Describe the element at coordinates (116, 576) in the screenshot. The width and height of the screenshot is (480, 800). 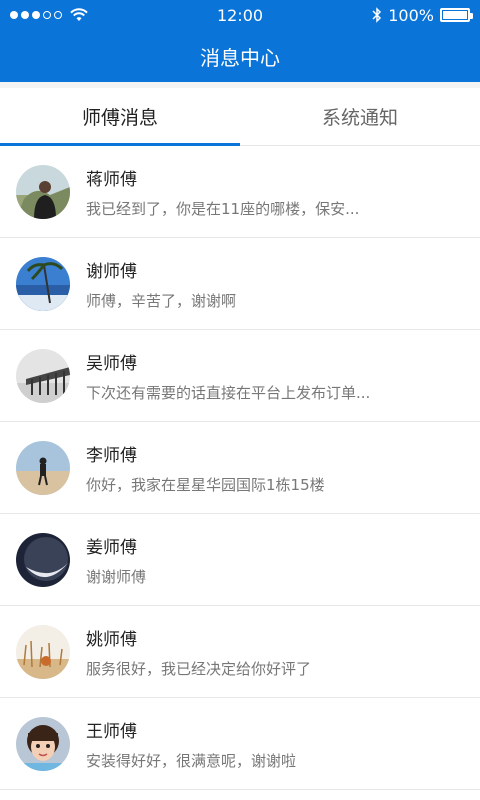
I see `message-preview: 谢谢师傅` at that location.